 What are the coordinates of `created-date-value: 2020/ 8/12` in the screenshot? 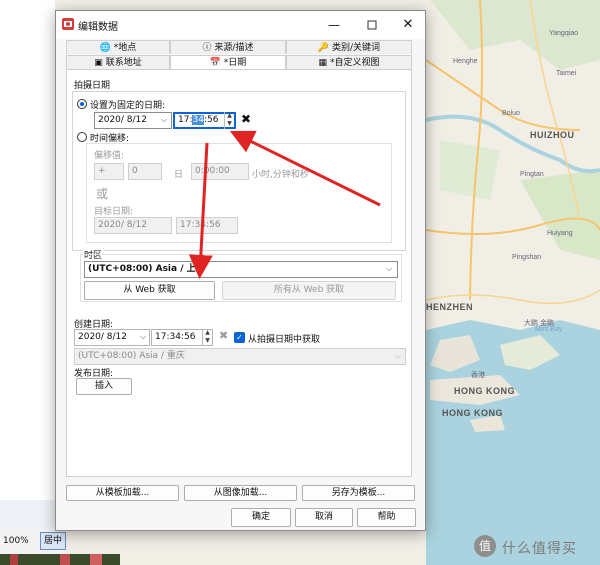 It's located at (103, 337).